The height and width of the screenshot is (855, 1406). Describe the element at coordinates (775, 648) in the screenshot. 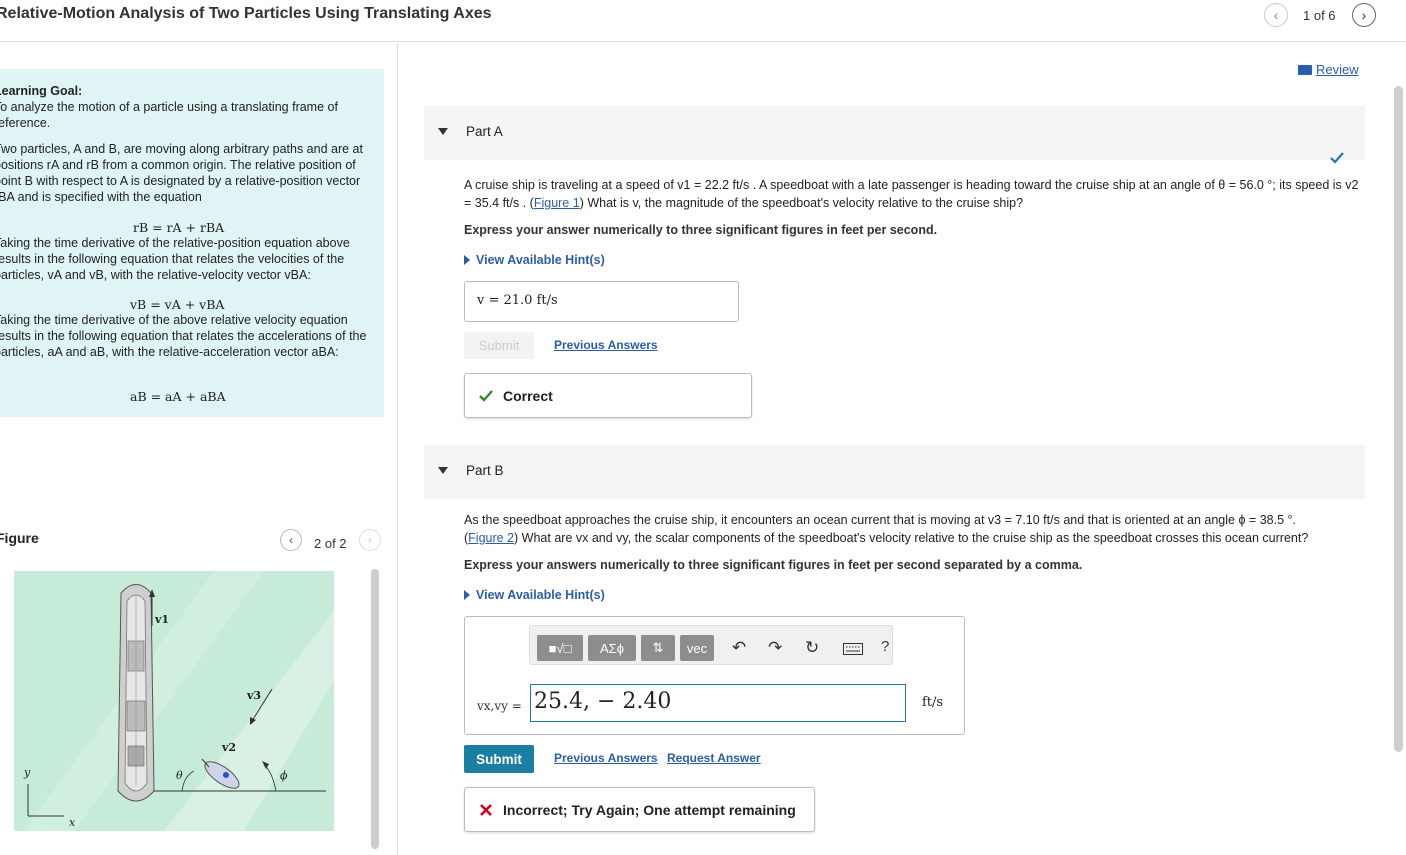

I see `redo-icon: ↷` at that location.